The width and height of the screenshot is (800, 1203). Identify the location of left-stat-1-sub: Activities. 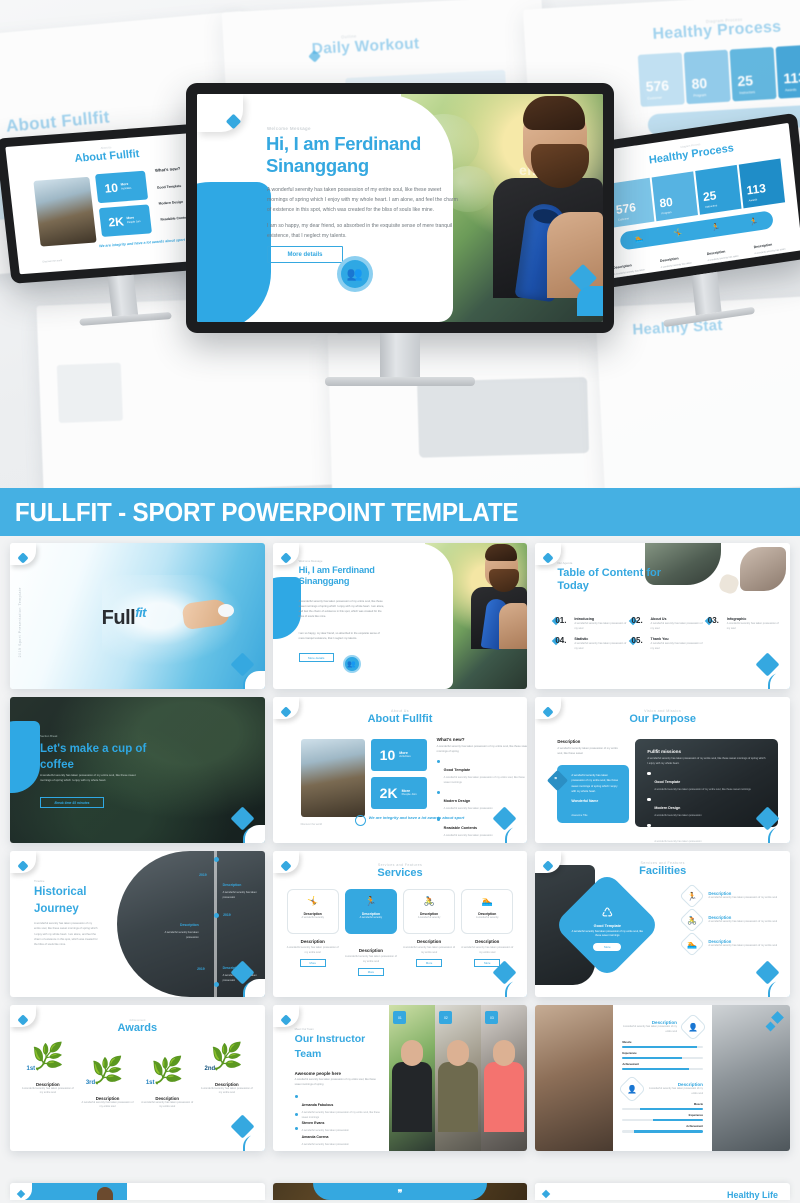
(126, 189).